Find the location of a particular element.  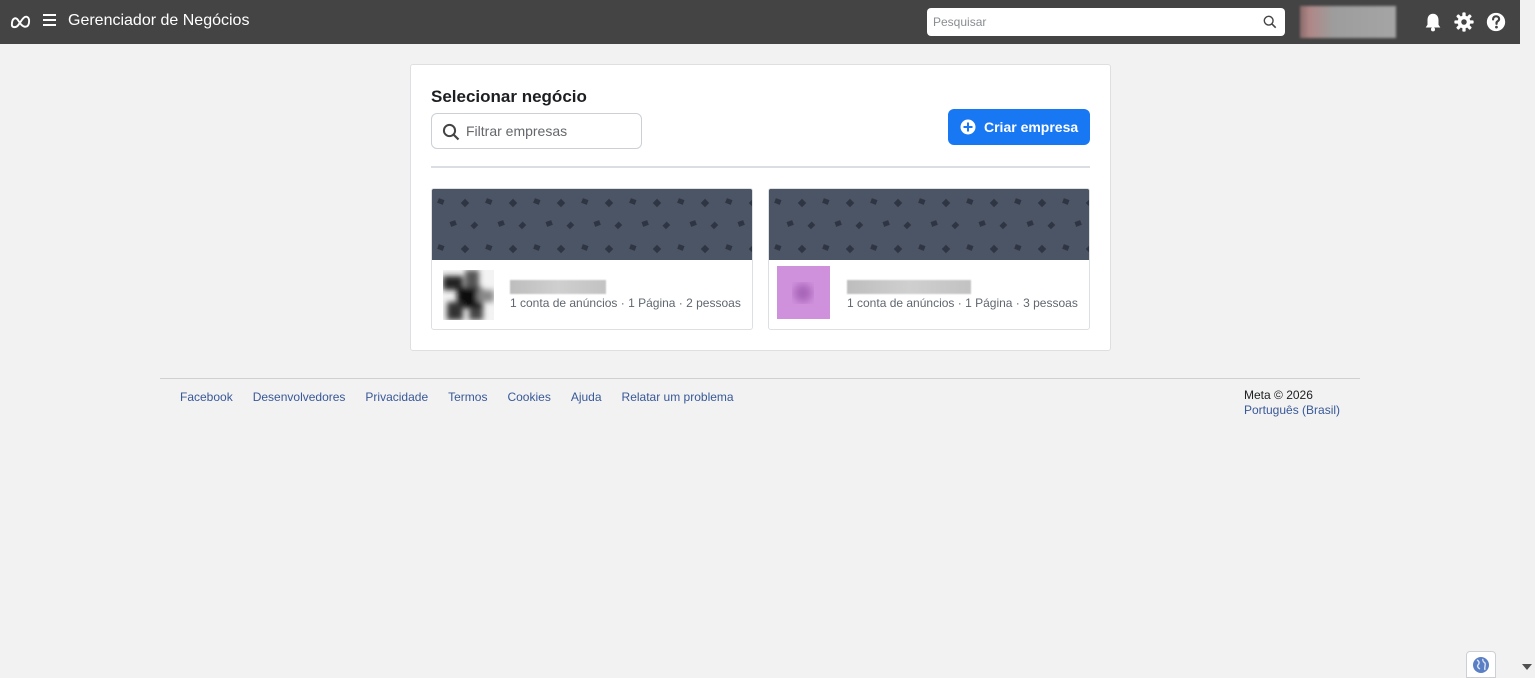

create-business-button: Criar empresa is located at coordinates (1019, 127).